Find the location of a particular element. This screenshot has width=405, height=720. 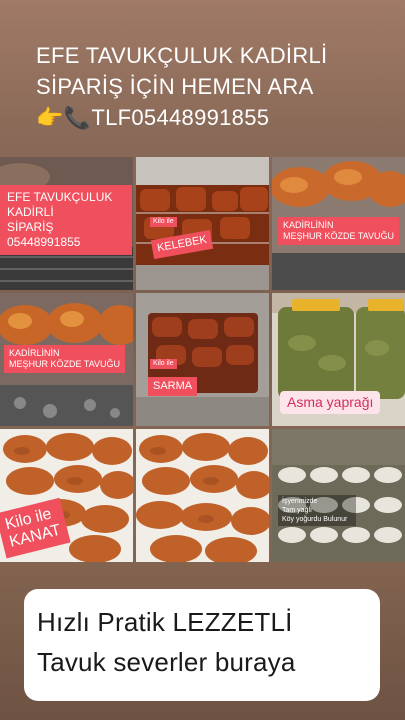

header-line-1: EFE TAVUKÇULUK KADİRLİ is located at coordinates (182, 55).